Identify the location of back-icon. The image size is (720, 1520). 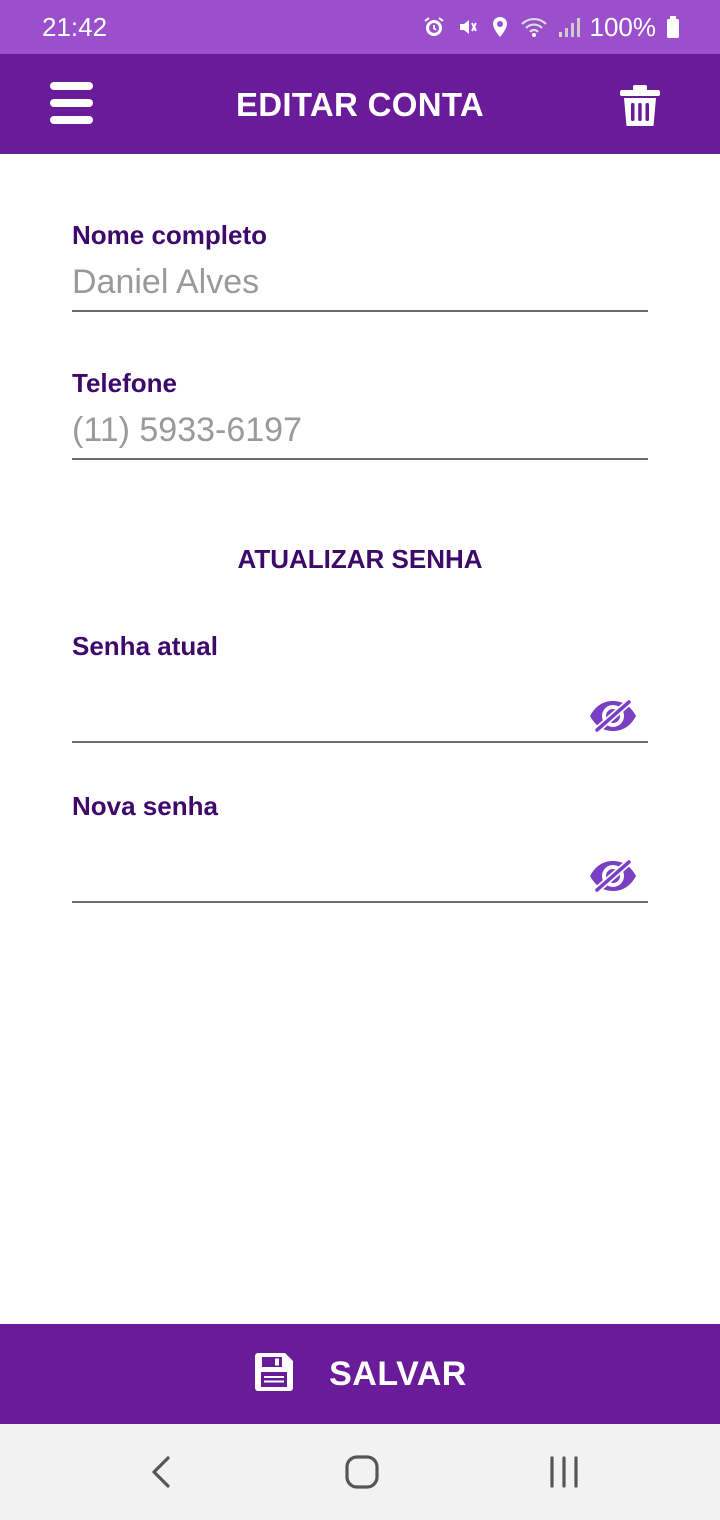
(160, 1474).